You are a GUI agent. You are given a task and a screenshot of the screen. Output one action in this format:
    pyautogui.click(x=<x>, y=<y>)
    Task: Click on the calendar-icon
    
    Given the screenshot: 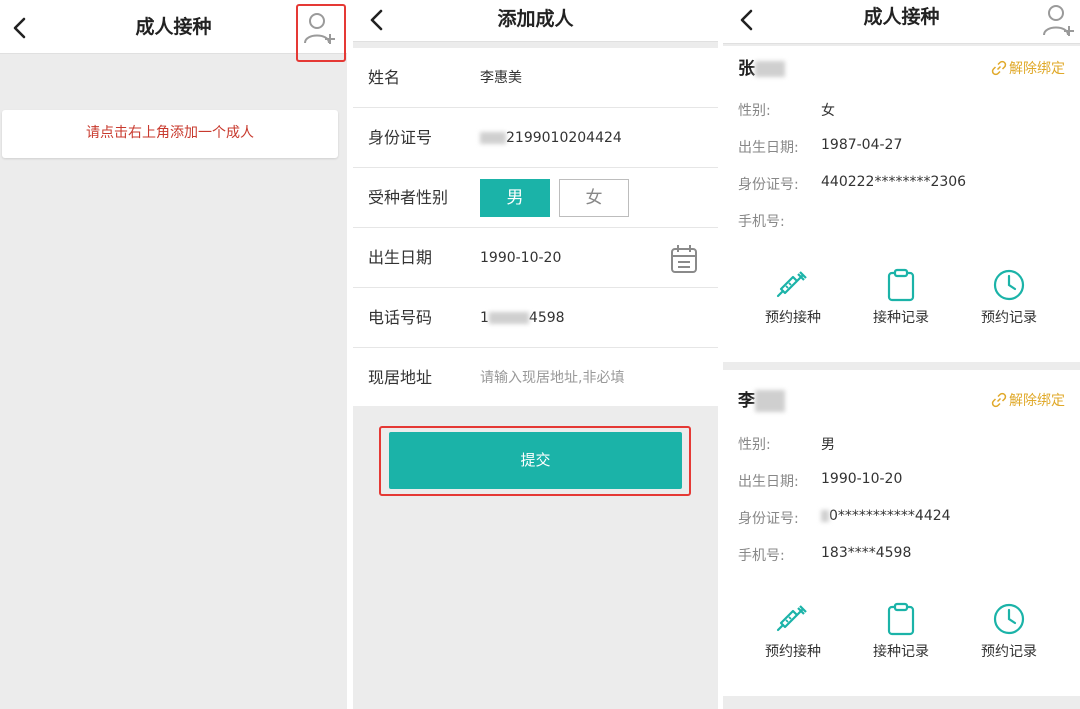 What is the action you would take?
    pyautogui.click(x=684, y=259)
    